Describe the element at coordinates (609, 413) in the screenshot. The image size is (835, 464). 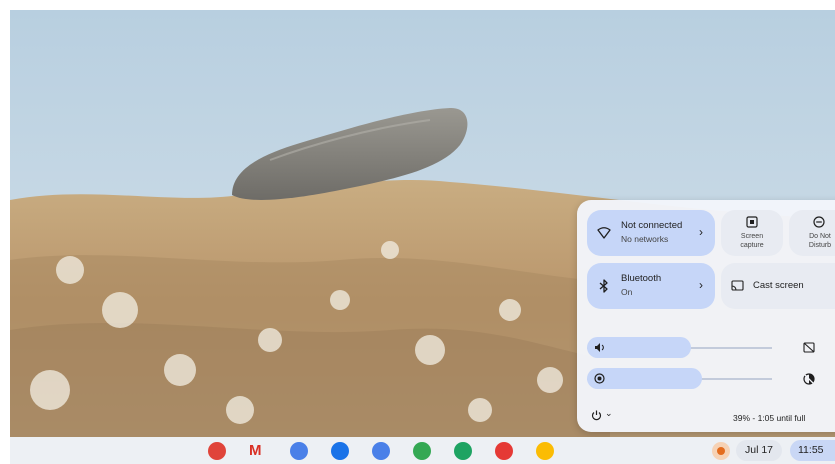
I see `chevron-down-icon: ⌄` at that location.